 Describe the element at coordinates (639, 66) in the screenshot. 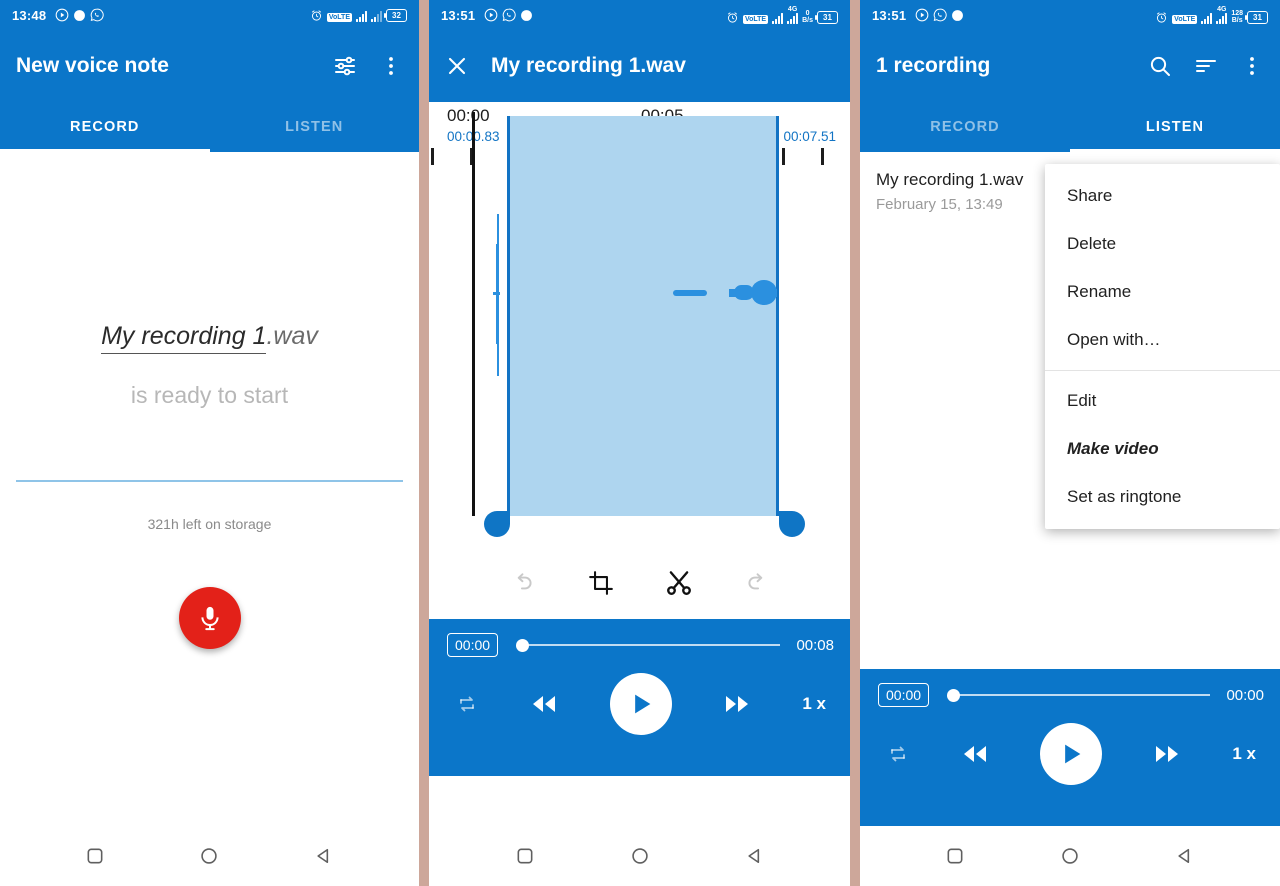

I see `app-bar: My recording 1.wav` at that location.